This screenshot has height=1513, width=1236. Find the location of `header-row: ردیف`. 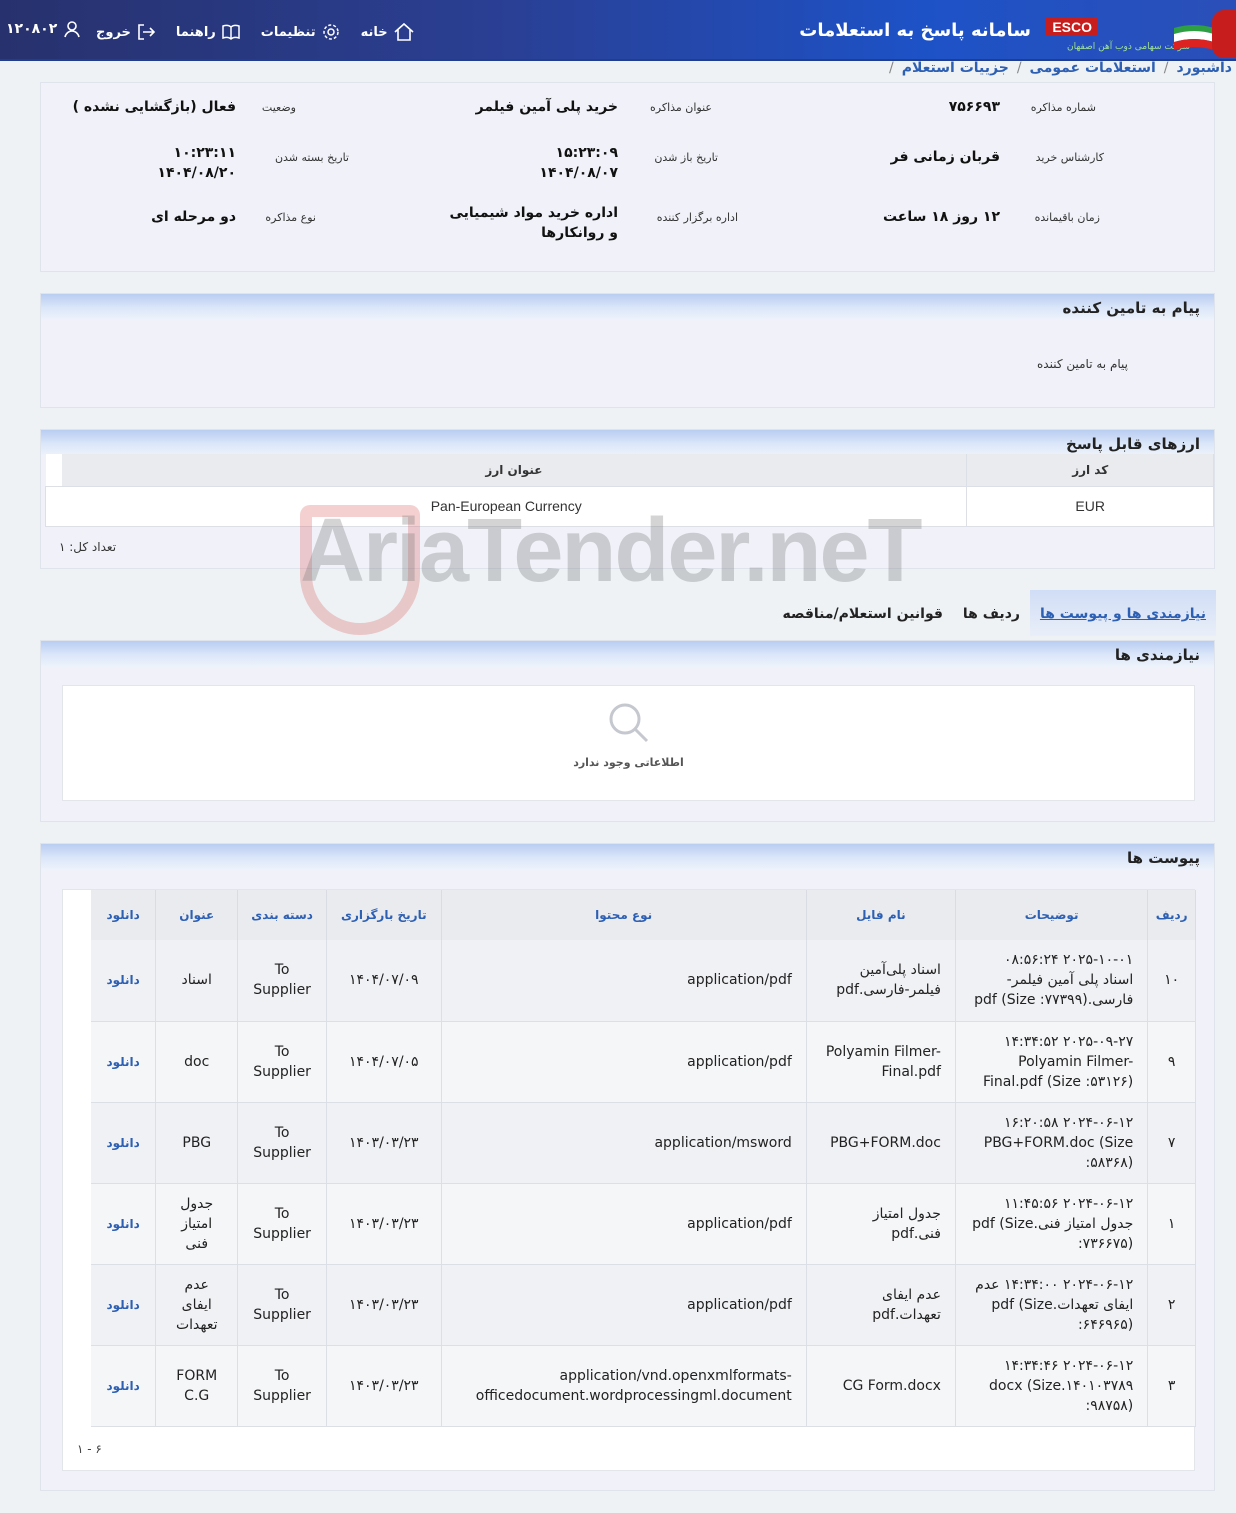

header-row: ردیف is located at coordinates (1171, 915).